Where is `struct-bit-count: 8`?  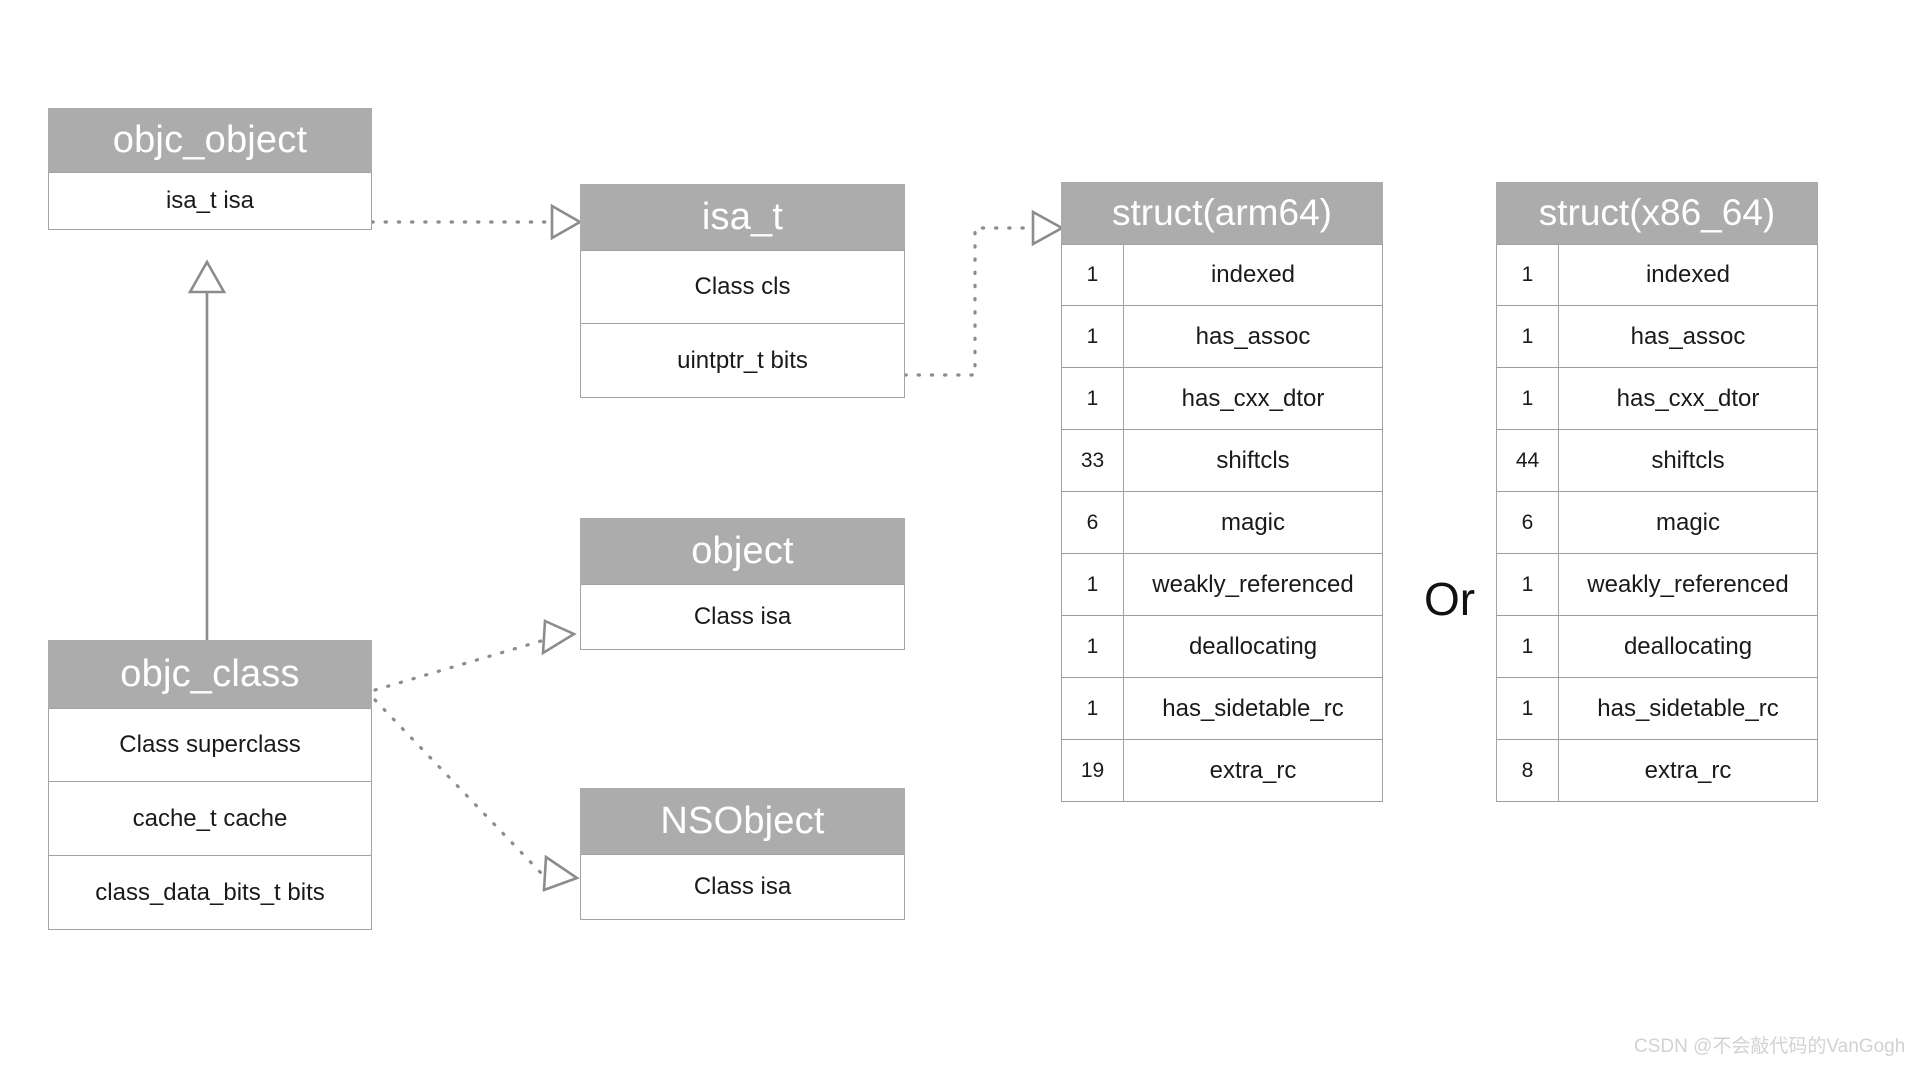
struct-bit-count: 8 is located at coordinates (1528, 770).